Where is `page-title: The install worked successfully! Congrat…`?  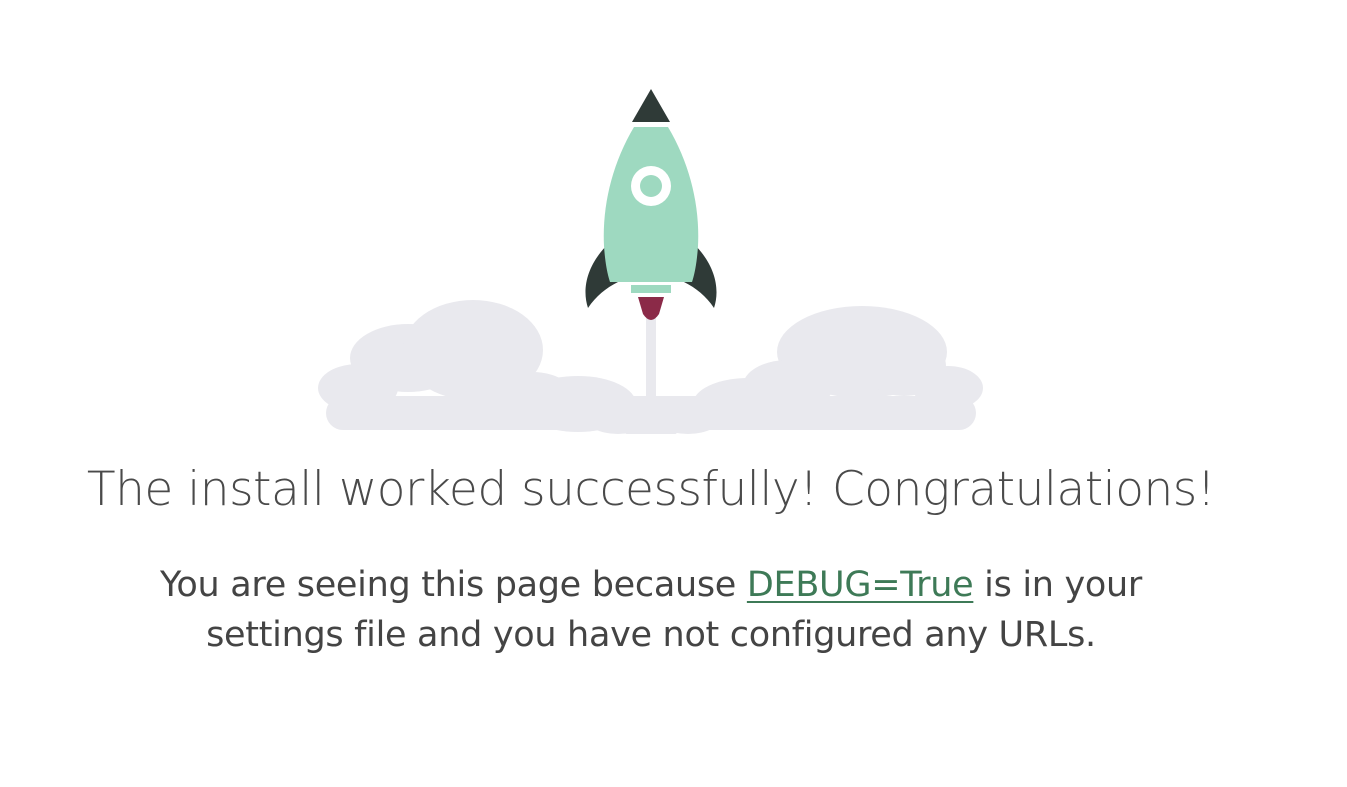
page-title: The install worked successfully! Congrat… is located at coordinates (651, 489).